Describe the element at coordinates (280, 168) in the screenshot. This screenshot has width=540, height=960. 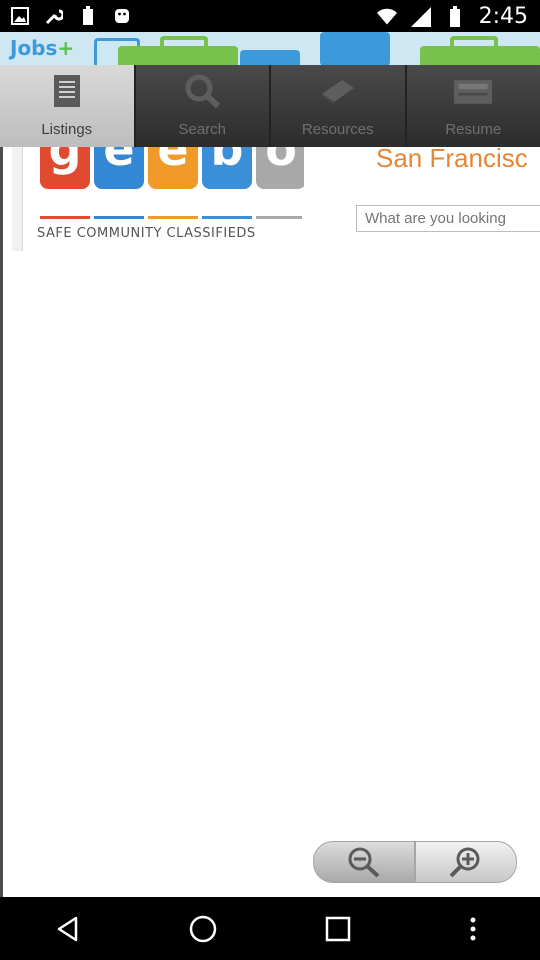
I see `logo-letter: o` at that location.